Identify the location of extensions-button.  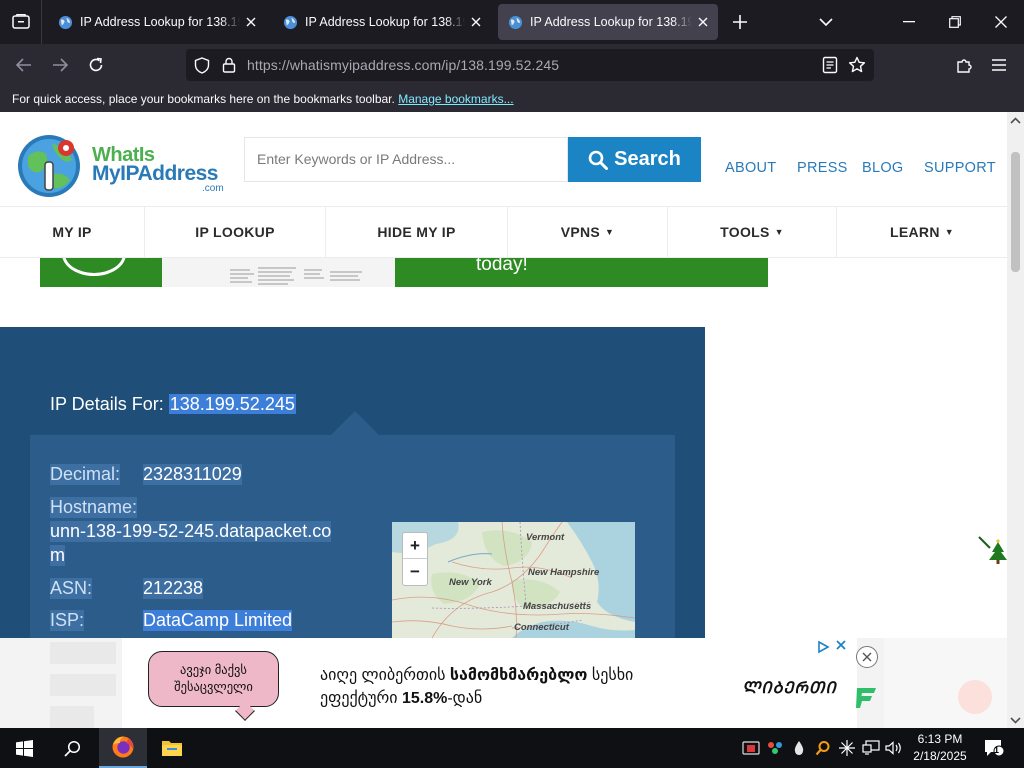
(964, 65).